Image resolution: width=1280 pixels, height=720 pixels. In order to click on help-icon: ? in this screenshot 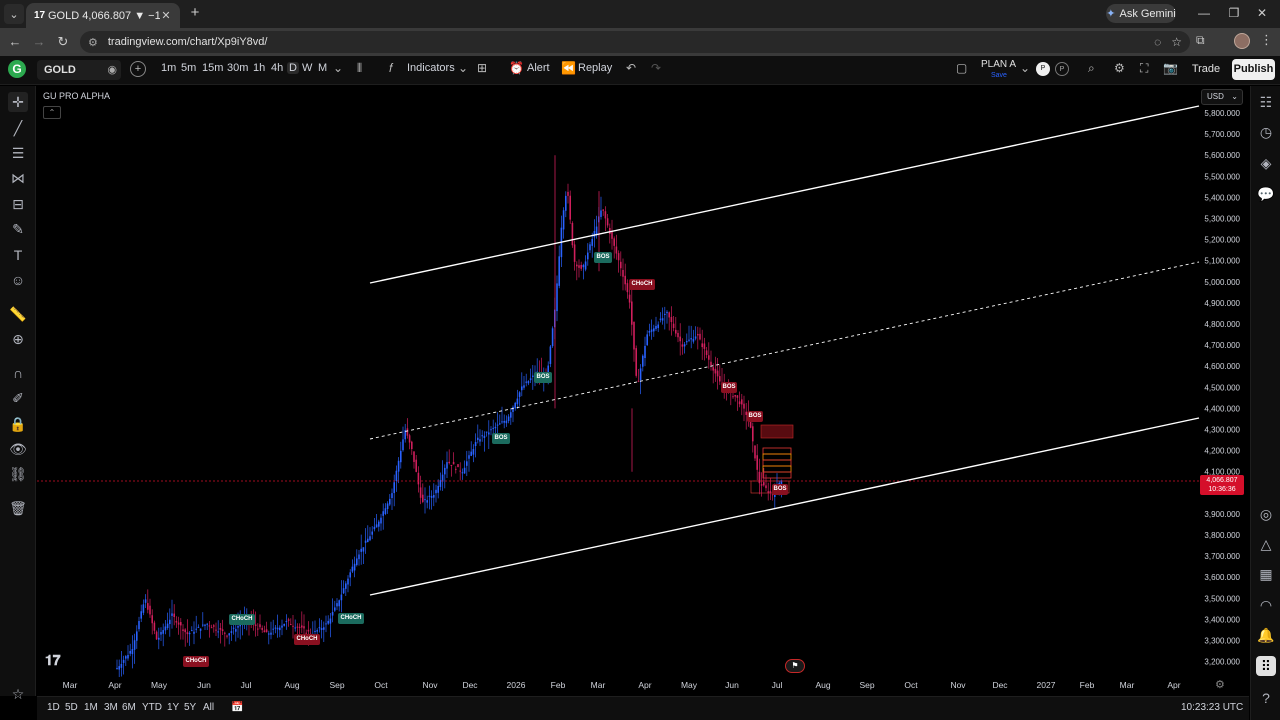, I will do `click(1266, 698)`.